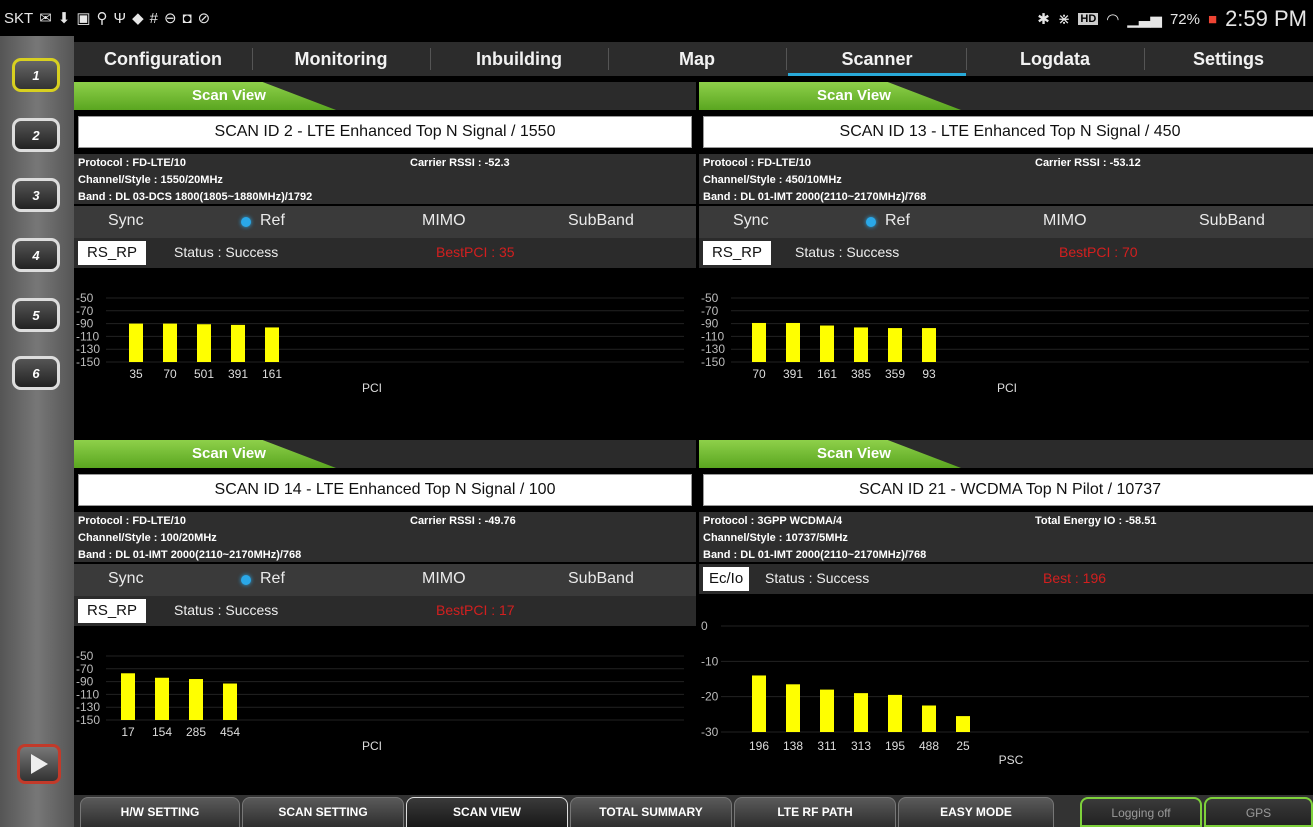 The height and width of the screenshot is (827, 1313). Describe the element at coordinates (136, 374) in the screenshot. I see `x-tick-label: 35` at that location.